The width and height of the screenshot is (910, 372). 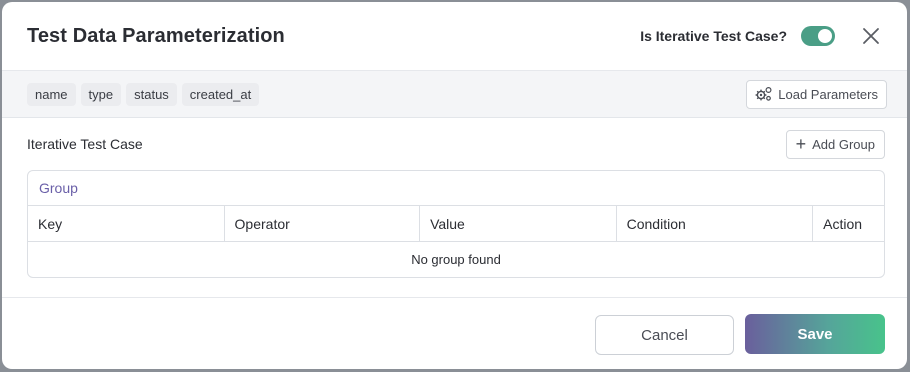 I want to click on plus-icon: +, so click(x=801, y=144).